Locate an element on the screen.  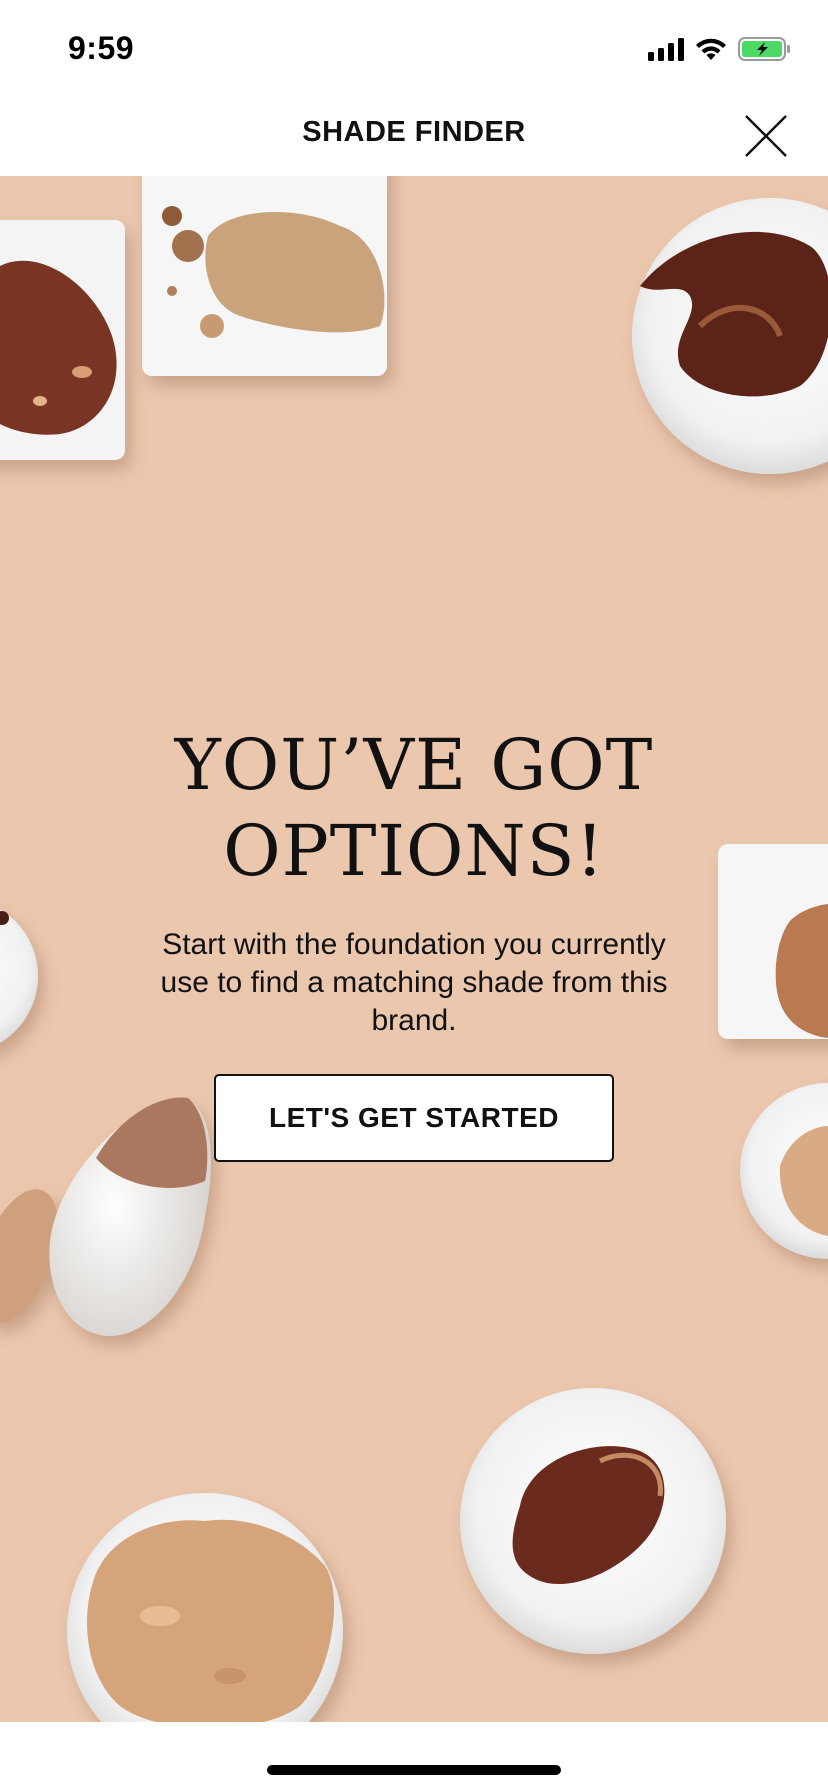
header: SHADE FINDER is located at coordinates (414, 136).